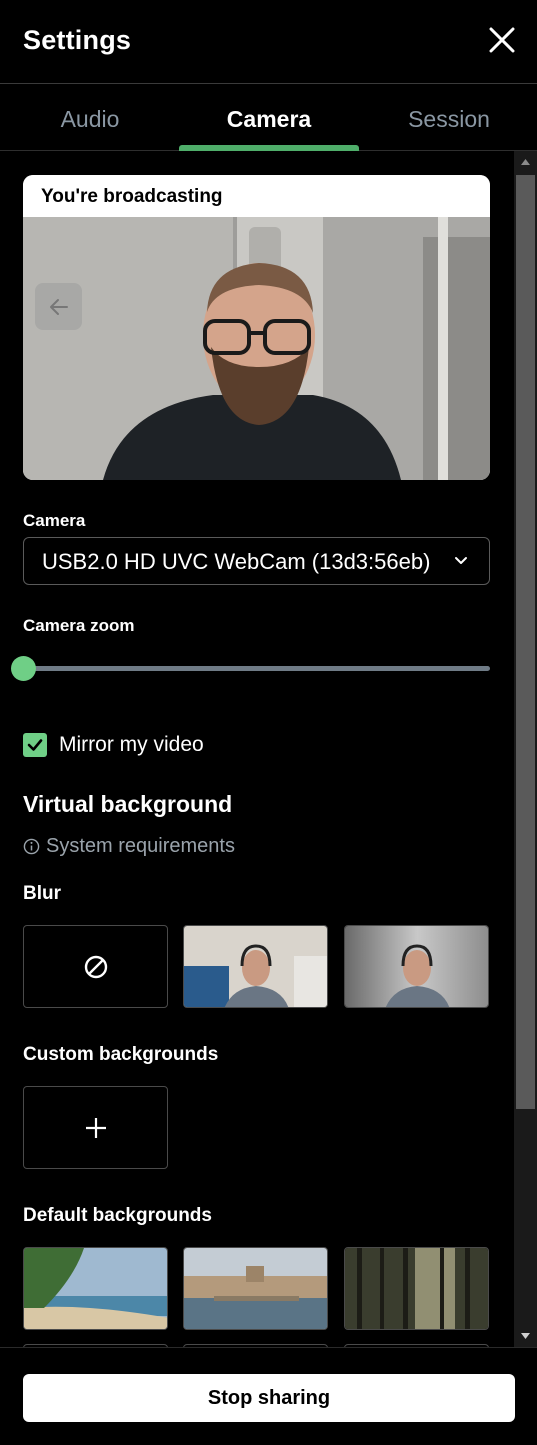 This screenshot has width=537, height=1445. I want to click on default-backgrounds-title: Default backgrounds, so click(117, 1215).